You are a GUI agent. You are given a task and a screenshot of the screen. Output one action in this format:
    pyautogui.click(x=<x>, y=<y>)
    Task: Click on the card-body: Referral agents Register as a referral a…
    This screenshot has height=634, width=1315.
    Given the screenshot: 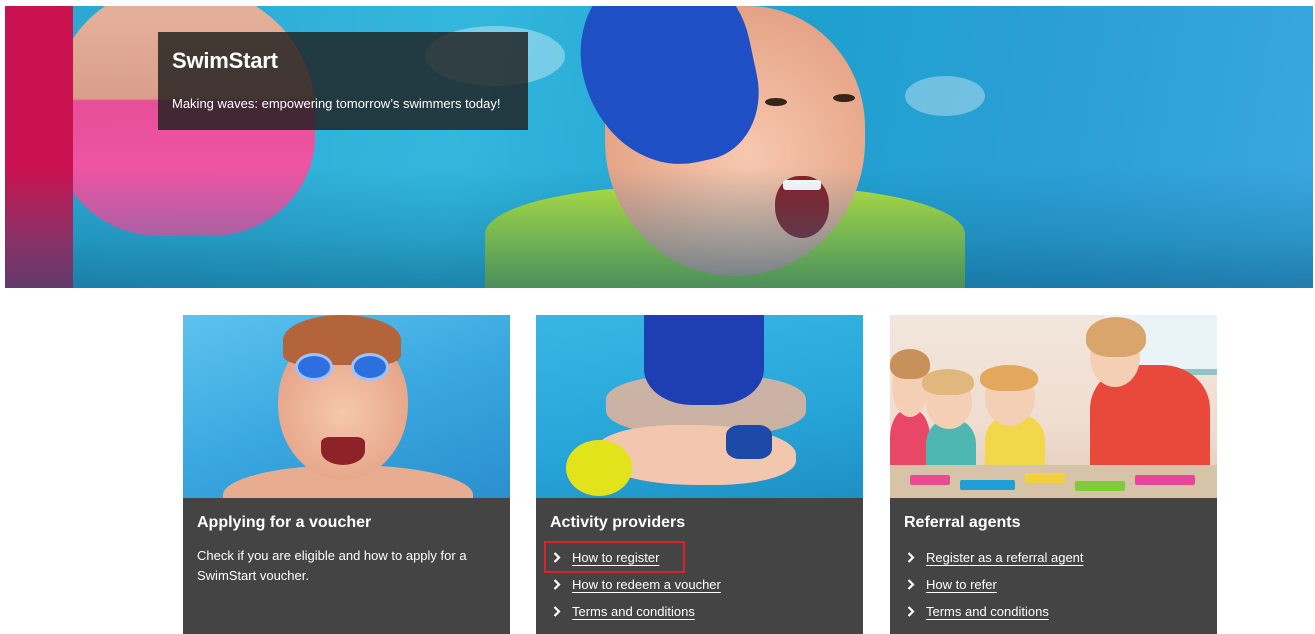 What is the action you would take?
    pyautogui.click(x=1053, y=566)
    